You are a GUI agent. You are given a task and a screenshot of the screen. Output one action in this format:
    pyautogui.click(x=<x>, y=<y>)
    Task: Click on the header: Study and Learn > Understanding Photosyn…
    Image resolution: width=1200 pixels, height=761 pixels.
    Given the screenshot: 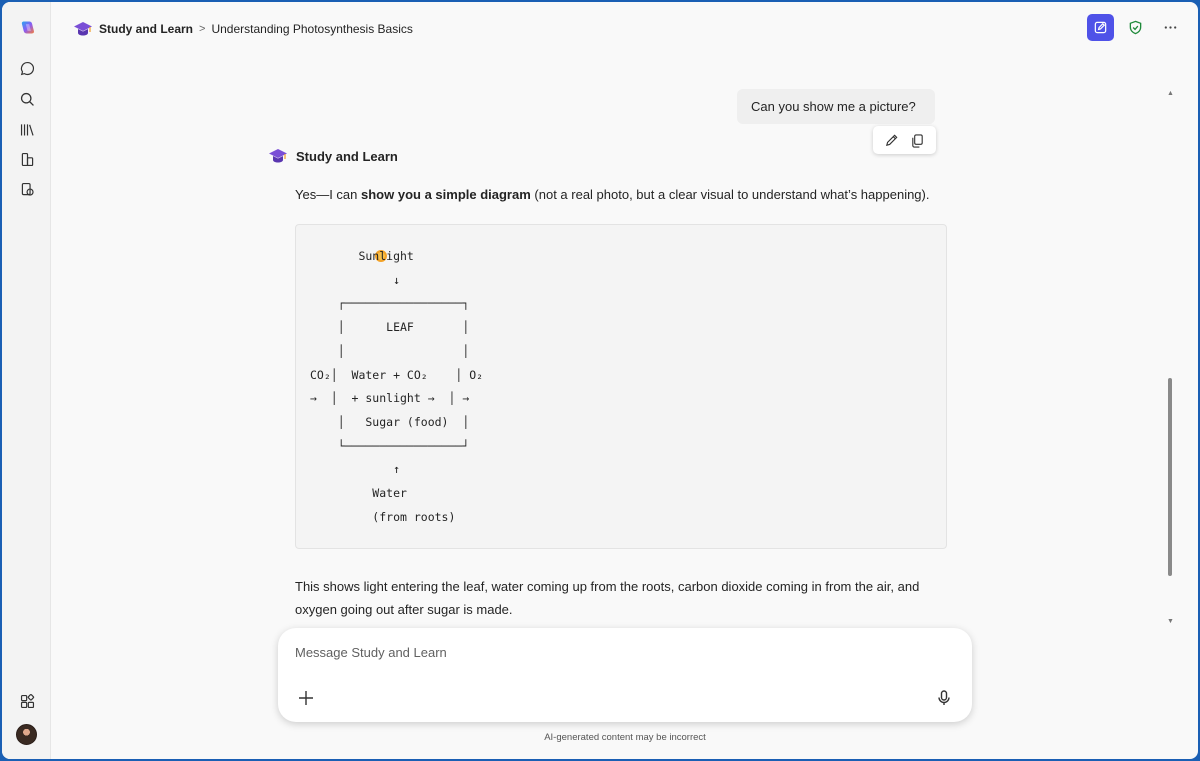 What is the action you would take?
    pyautogui.click(x=624, y=28)
    